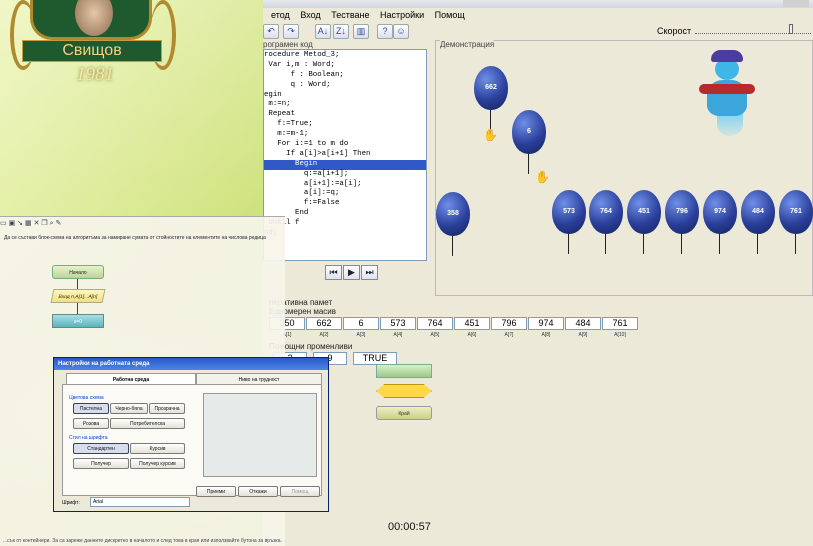 This screenshot has width=813, height=546. Describe the element at coordinates (28, 223) in the screenshot. I see `grid-icon: ▦` at that location.